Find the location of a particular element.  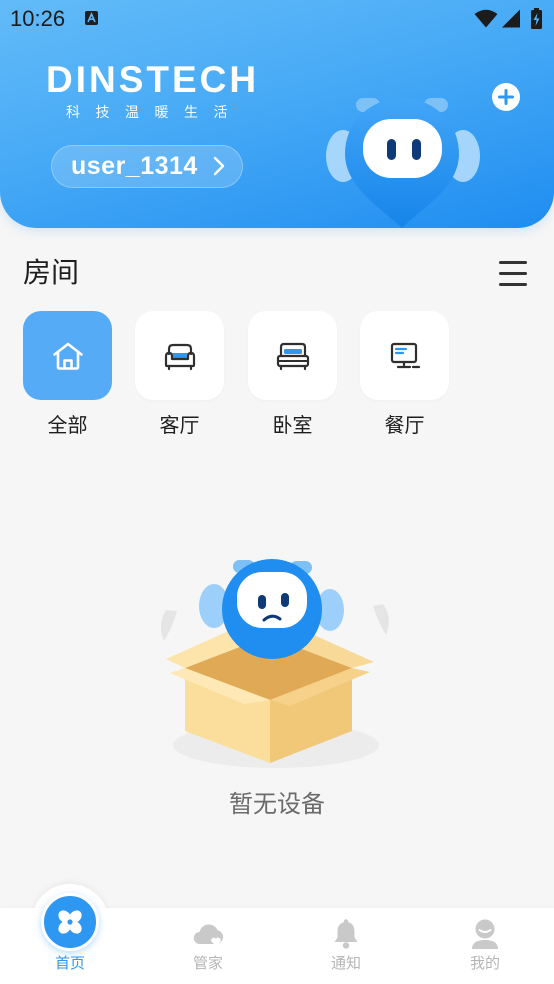

battery-charging-icon is located at coordinates (536, 18).